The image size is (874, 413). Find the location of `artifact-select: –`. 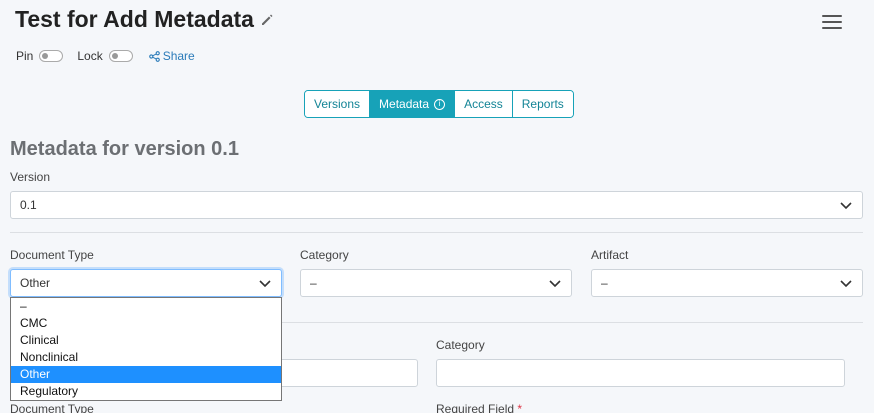

artifact-select: – is located at coordinates (727, 283).